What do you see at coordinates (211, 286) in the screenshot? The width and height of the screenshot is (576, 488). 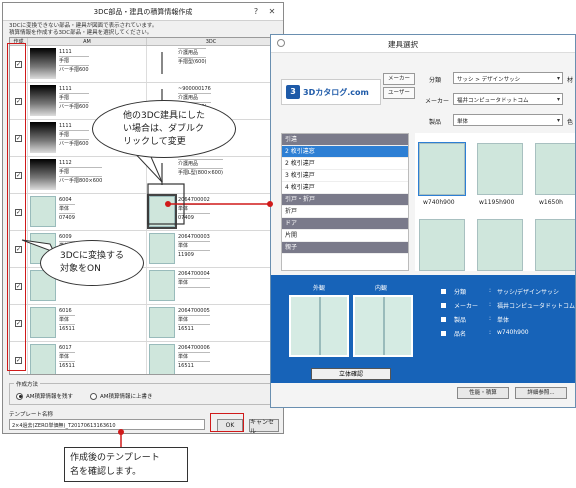 I see `dc-cell: 2064700004 単体` at bounding box center [211, 286].